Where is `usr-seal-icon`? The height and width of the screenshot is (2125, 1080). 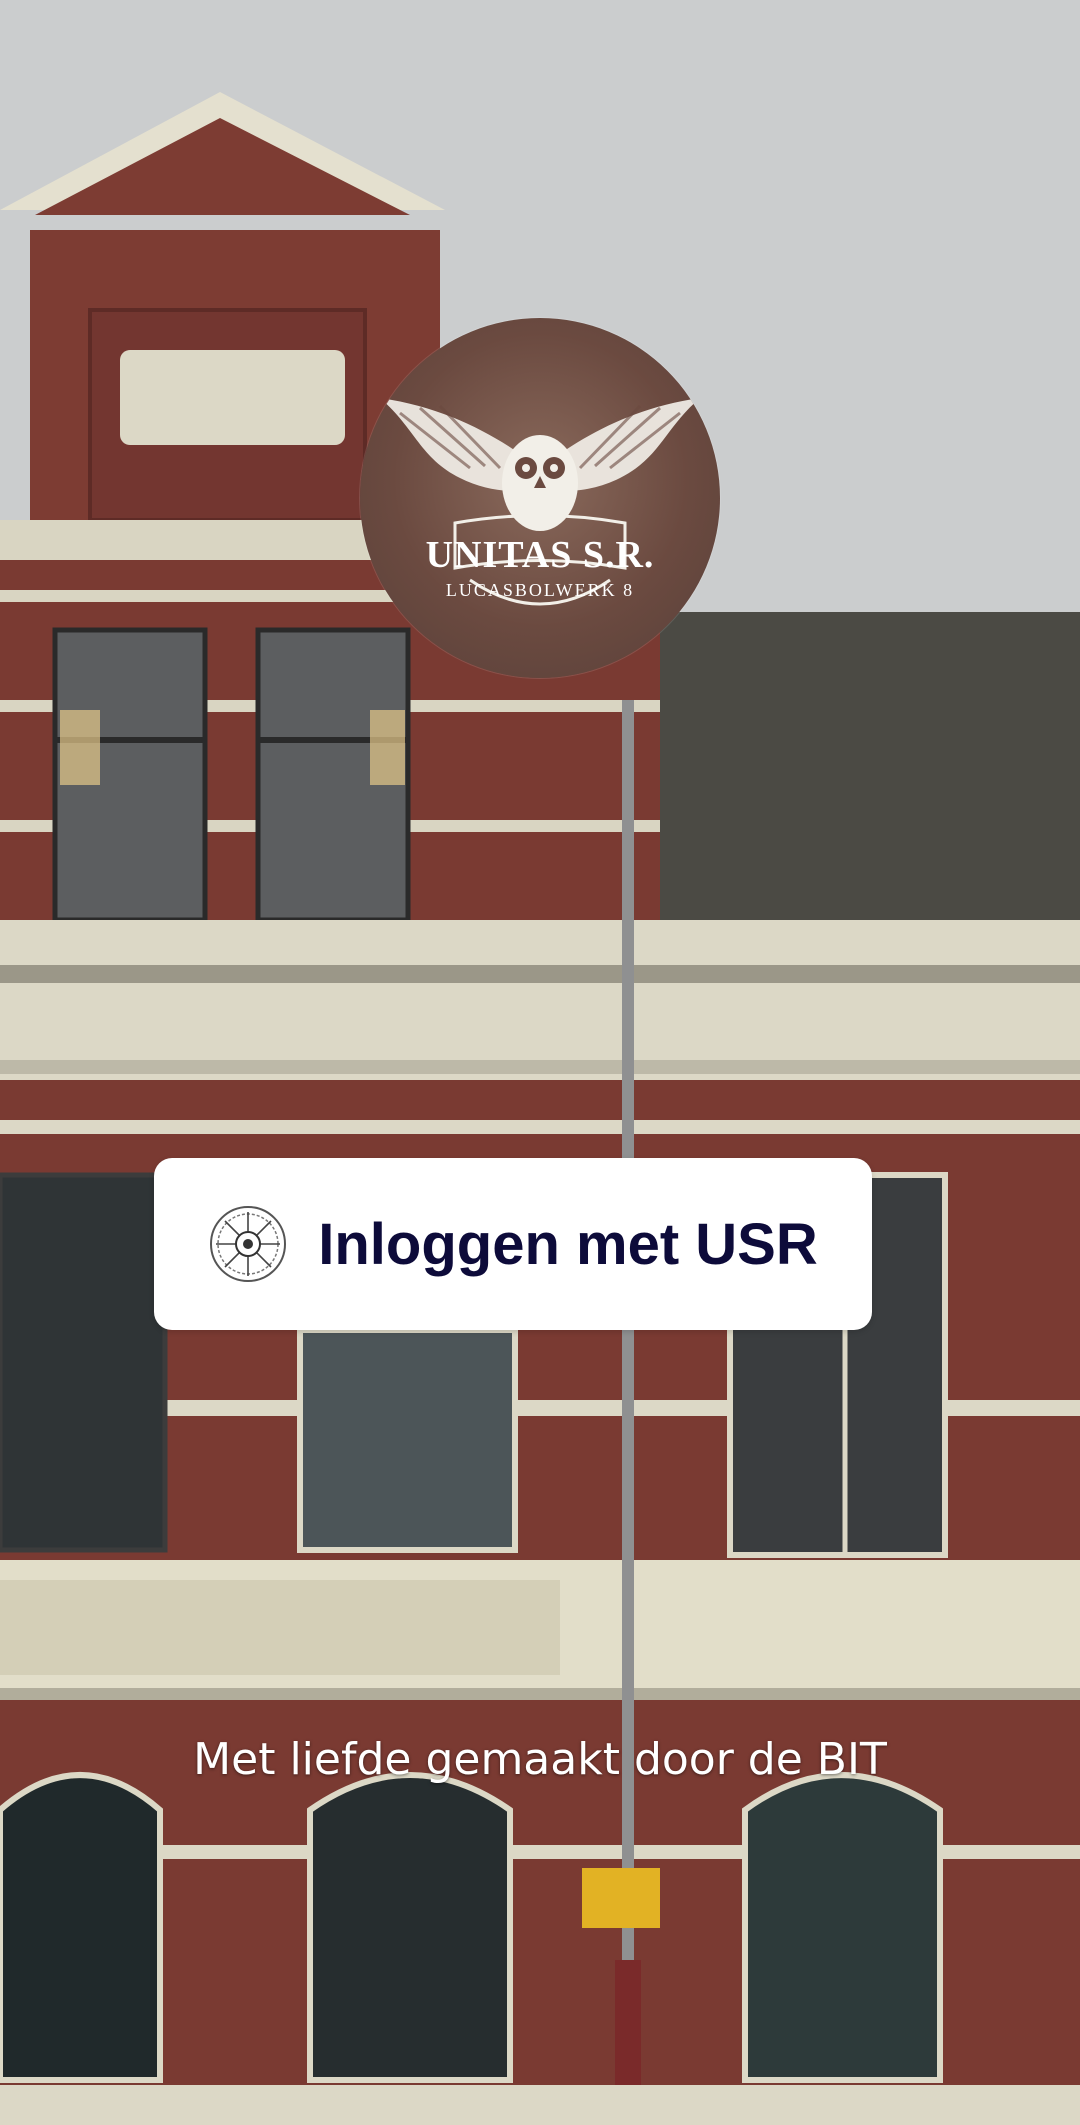 usr-seal-icon is located at coordinates (248, 1244).